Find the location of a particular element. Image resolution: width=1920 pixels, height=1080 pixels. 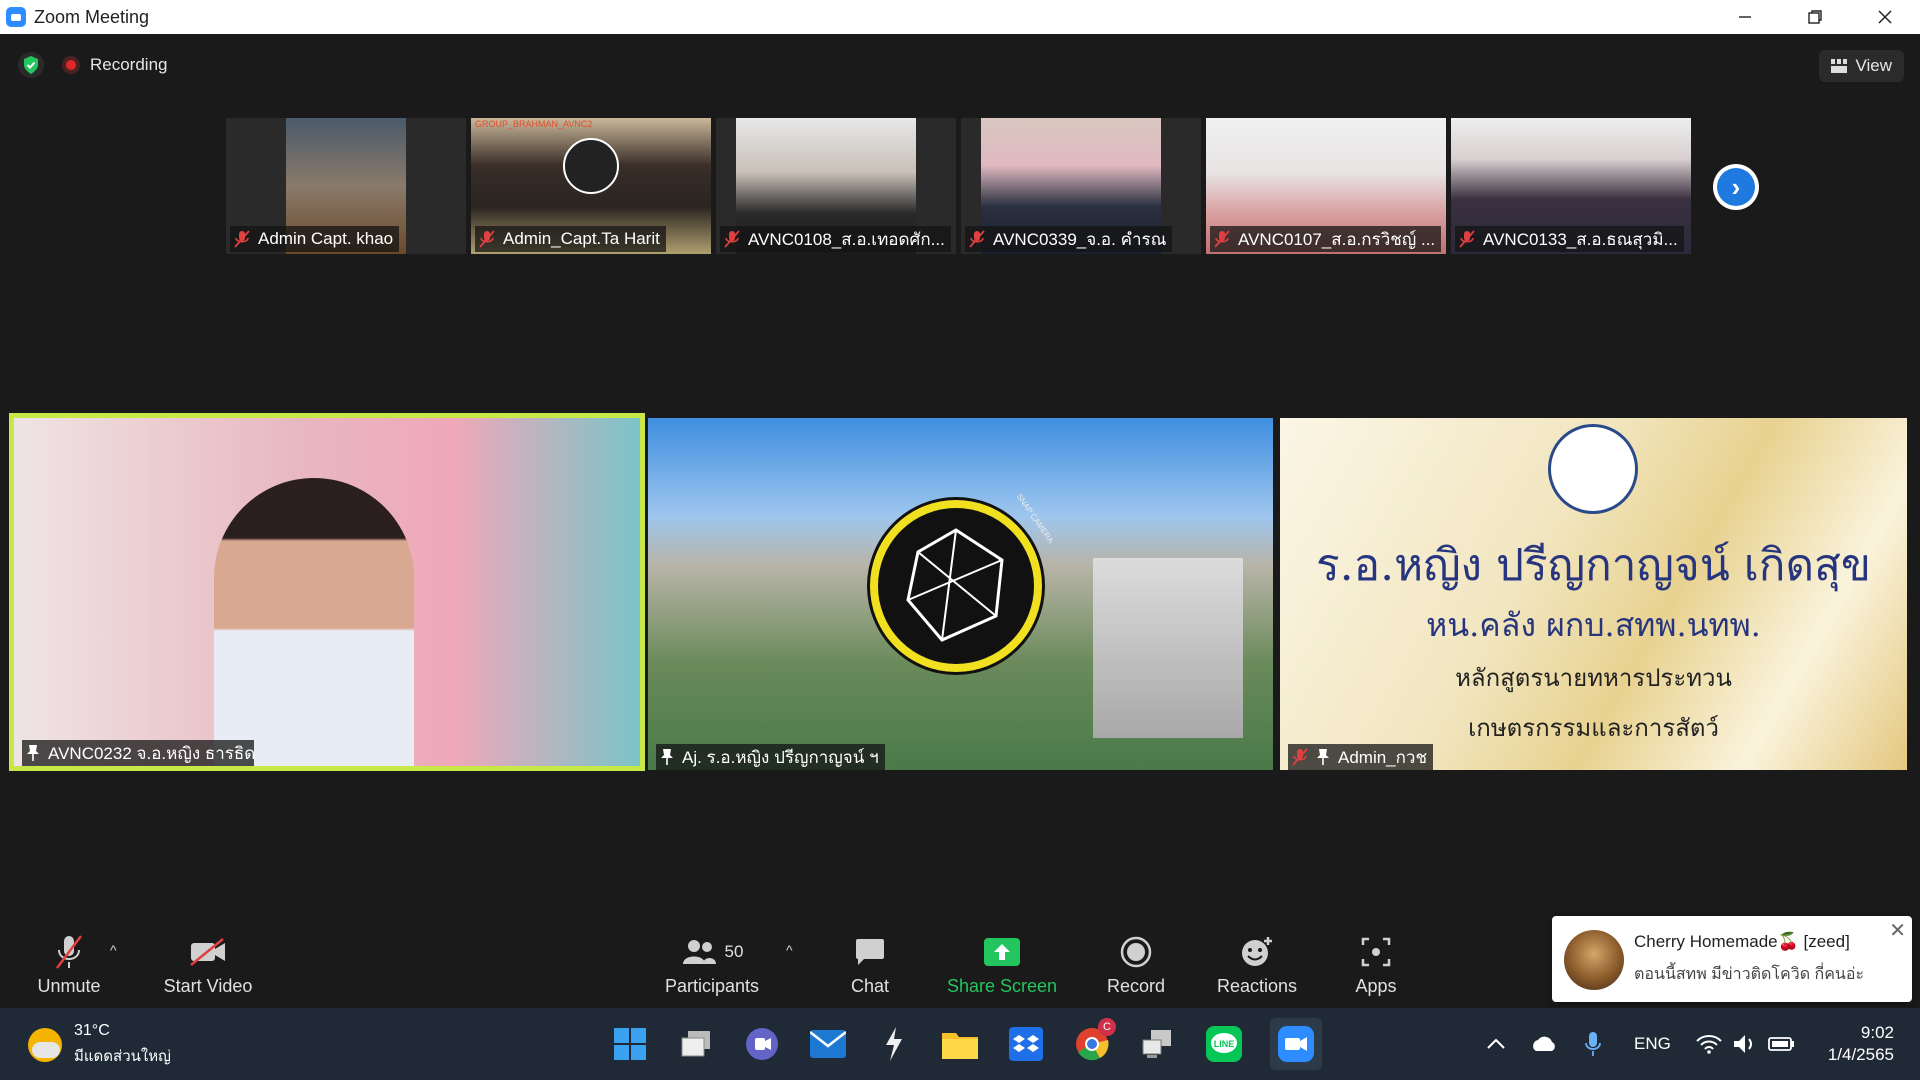

close-notification-icon: ✕ is located at coordinates (1897, 930).